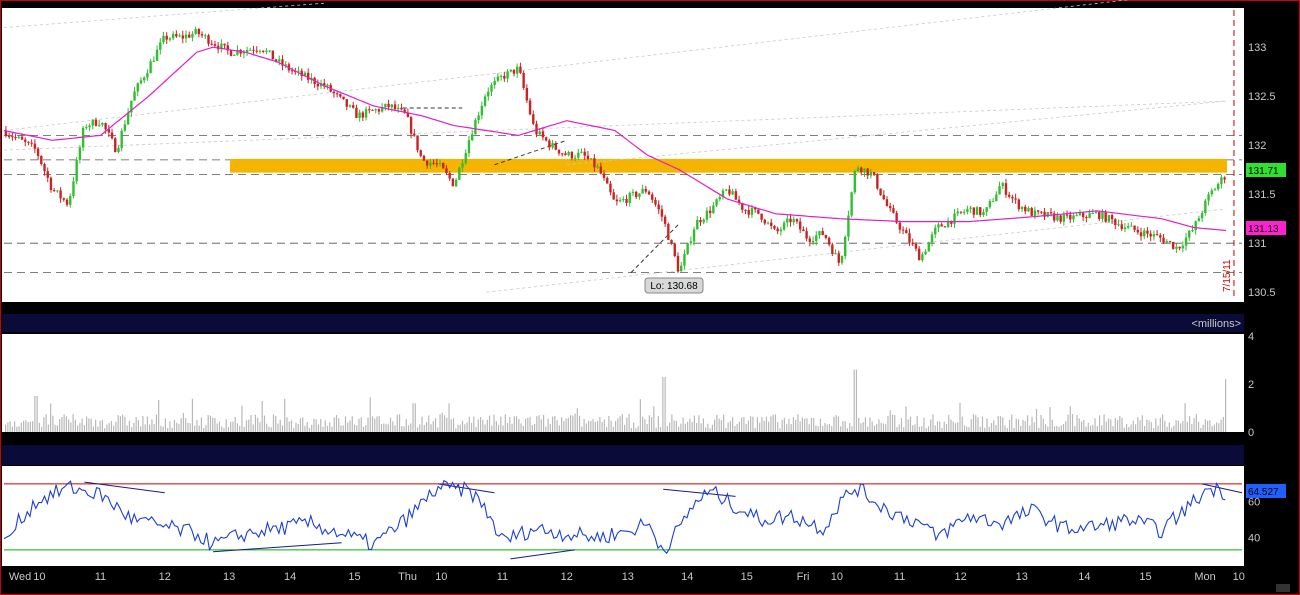 This screenshot has height=595, width=1300. I want to click on time-tick-label: Wed, so click(20, 577).